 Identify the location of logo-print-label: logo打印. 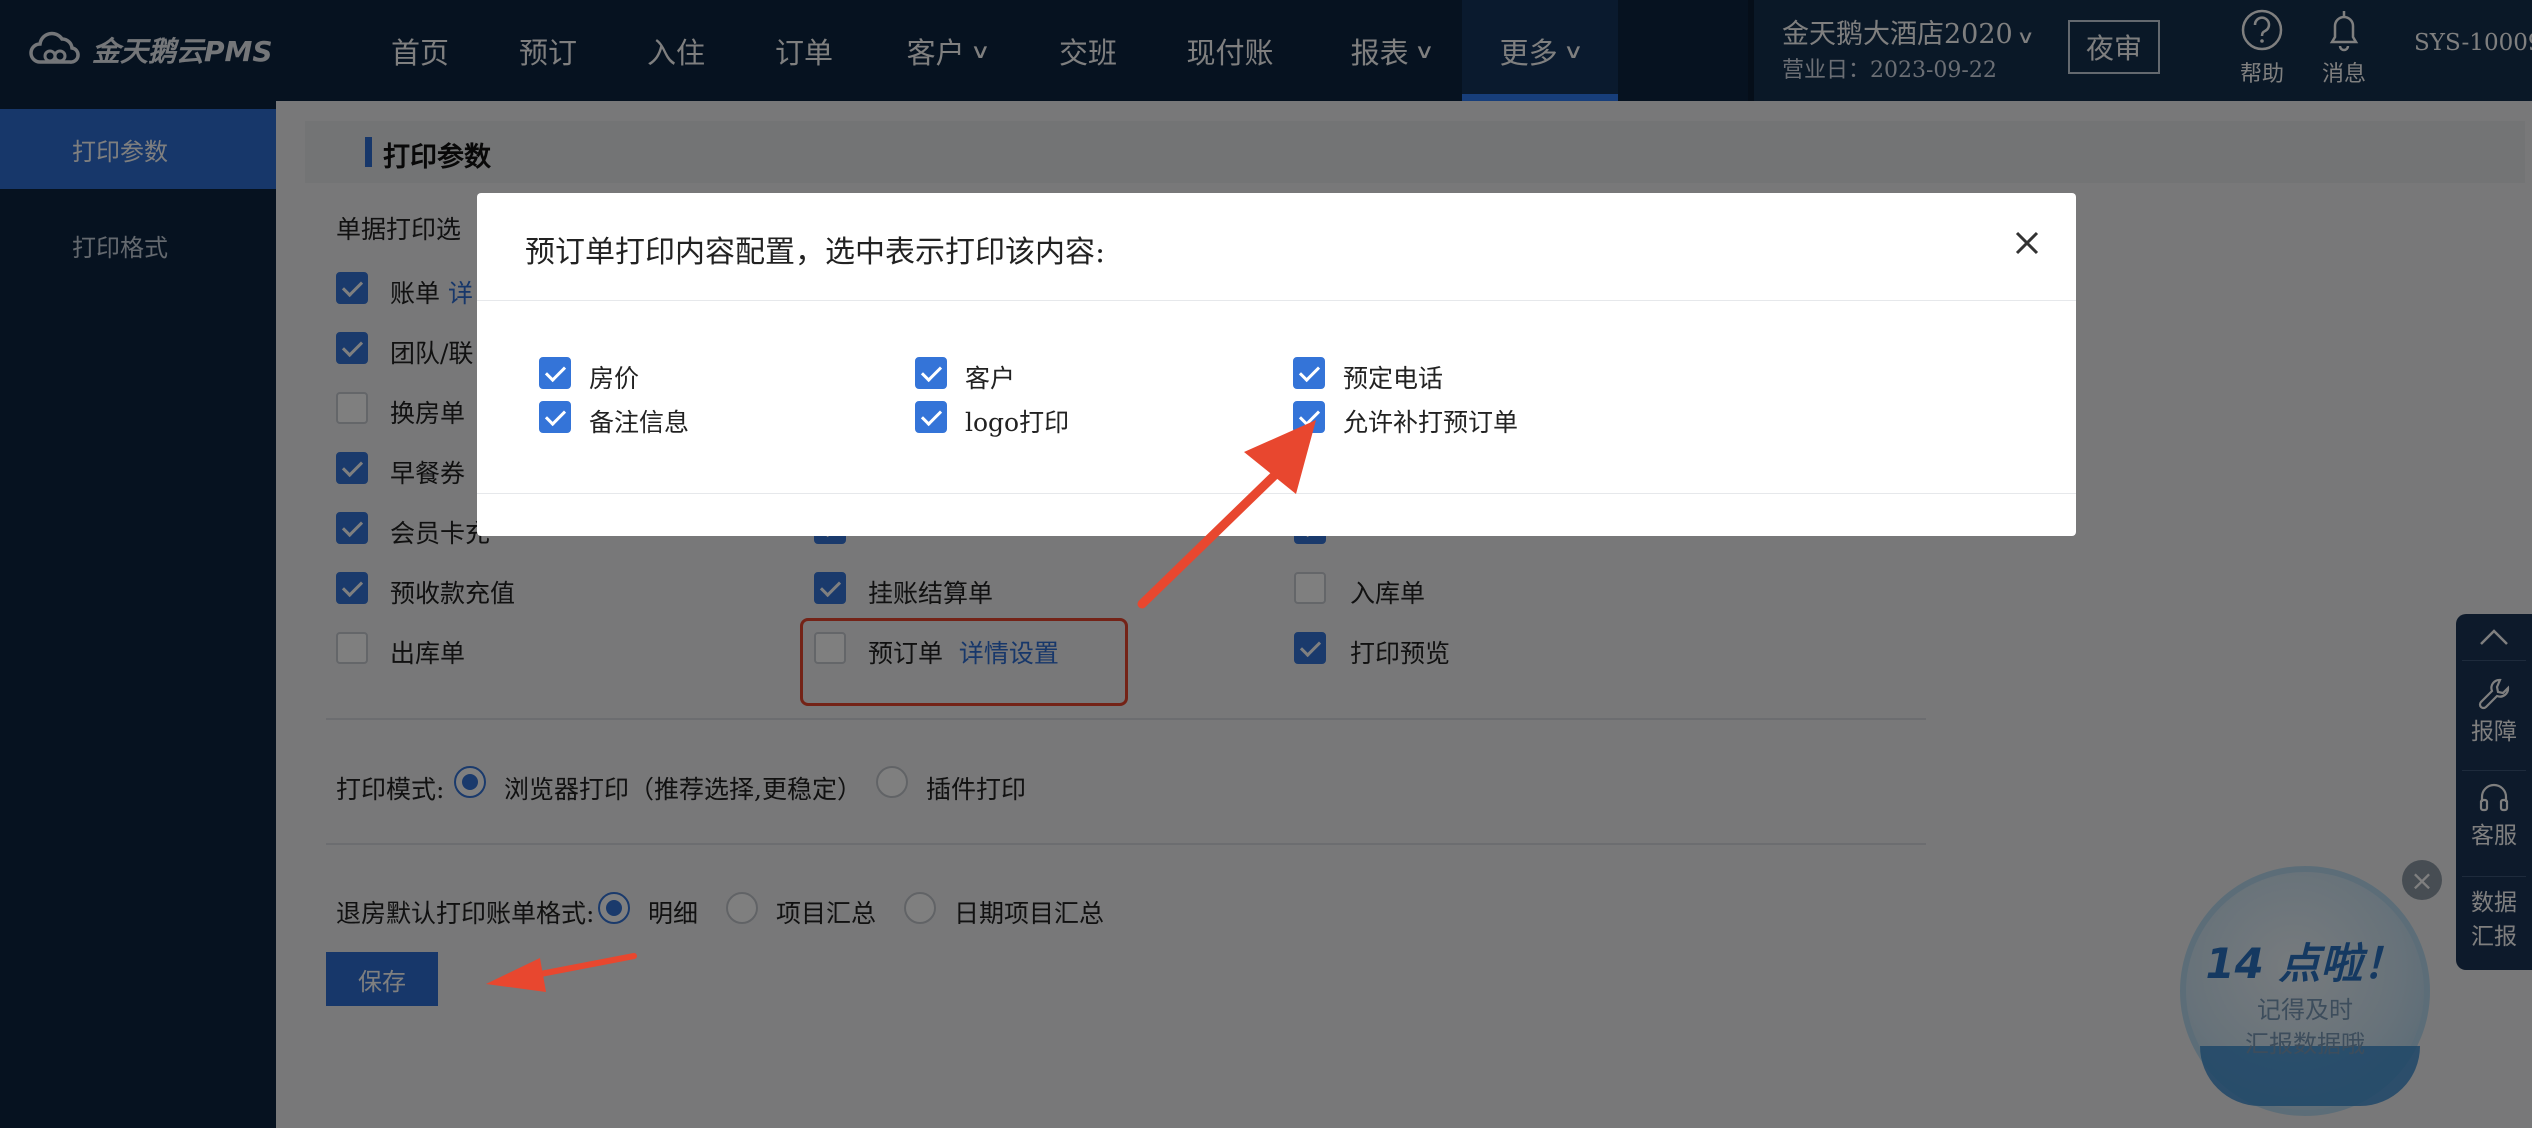
(1017, 422).